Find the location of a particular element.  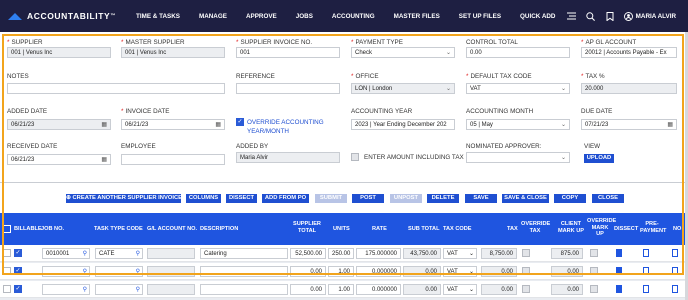

brand-logo: ACCOUNTABILITY ™ is located at coordinates (68, 16).